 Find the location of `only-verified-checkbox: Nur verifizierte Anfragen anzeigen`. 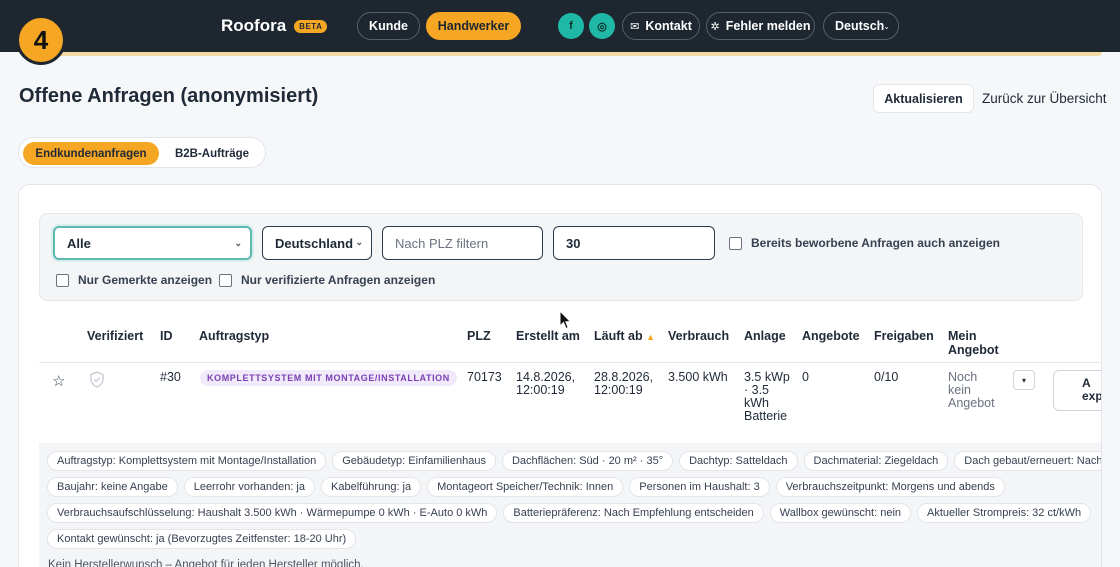

only-verified-checkbox: Nur verifizierte Anfragen anzeigen is located at coordinates (327, 280).